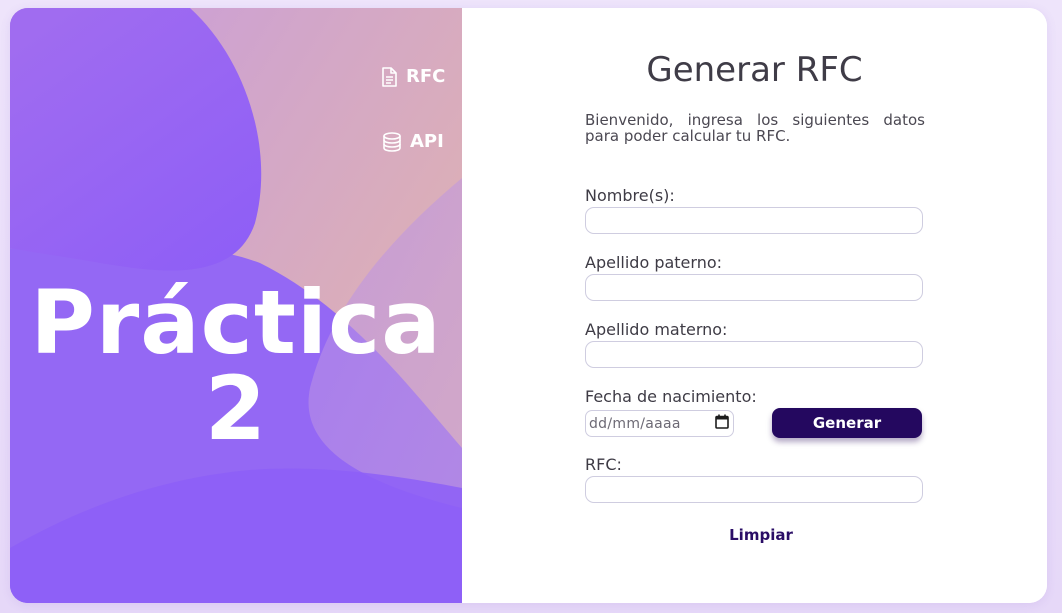  I want to click on apellido-paterno-label: Apellido paterno:, so click(654, 262).